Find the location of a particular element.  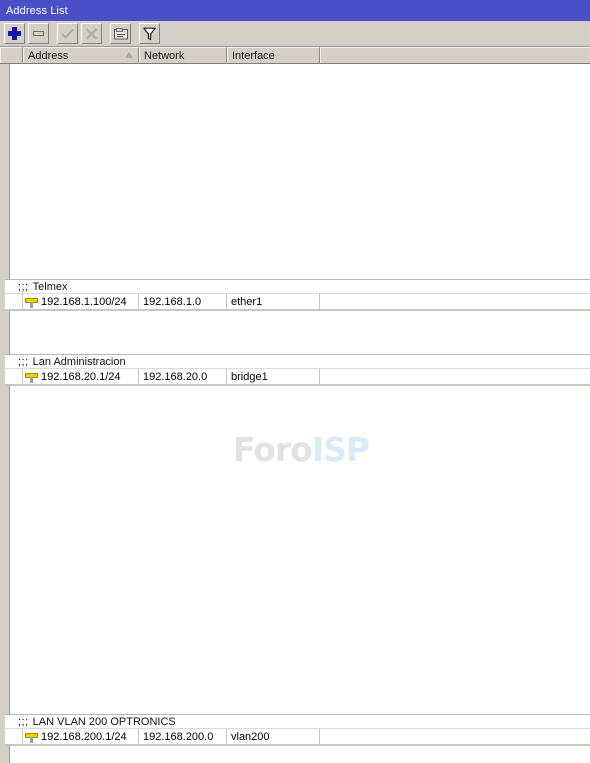

check-icon is located at coordinates (67, 33).